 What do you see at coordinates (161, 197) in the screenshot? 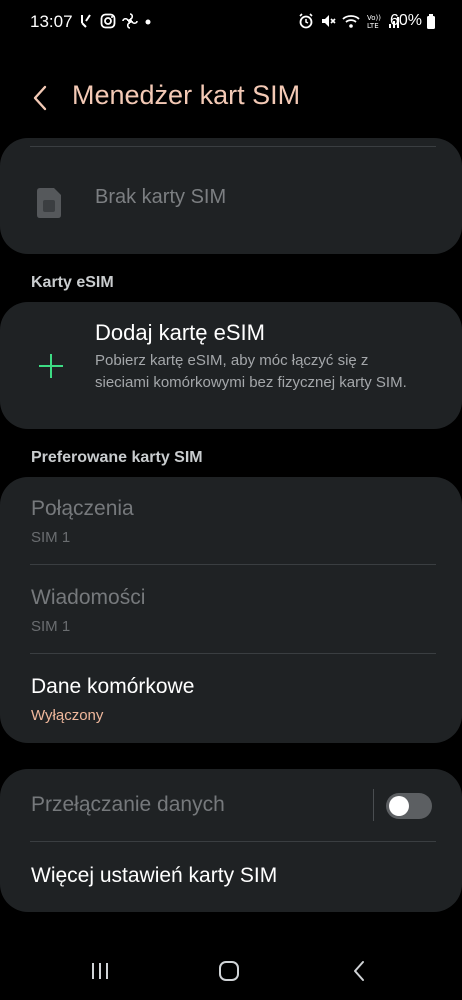
I see `no-sim-label: Brak karty SIM` at bounding box center [161, 197].